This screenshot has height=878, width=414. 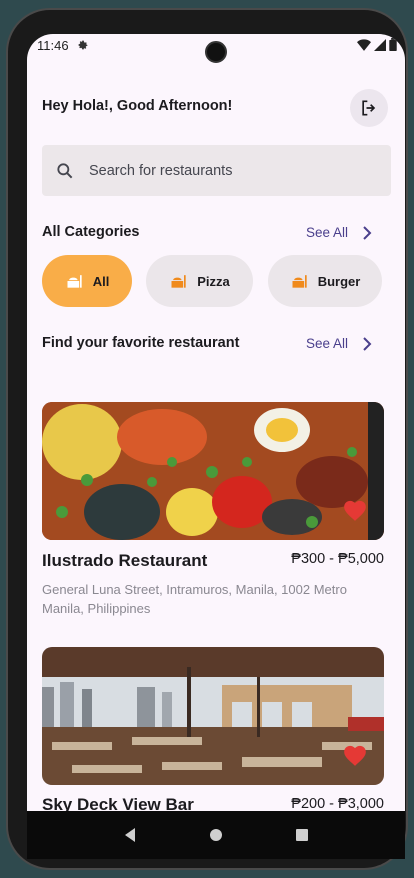 What do you see at coordinates (337, 559) in the screenshot?
I see `restaurant-price-range: ₱300 - ₱5,000` at bounding box center [337, 559].